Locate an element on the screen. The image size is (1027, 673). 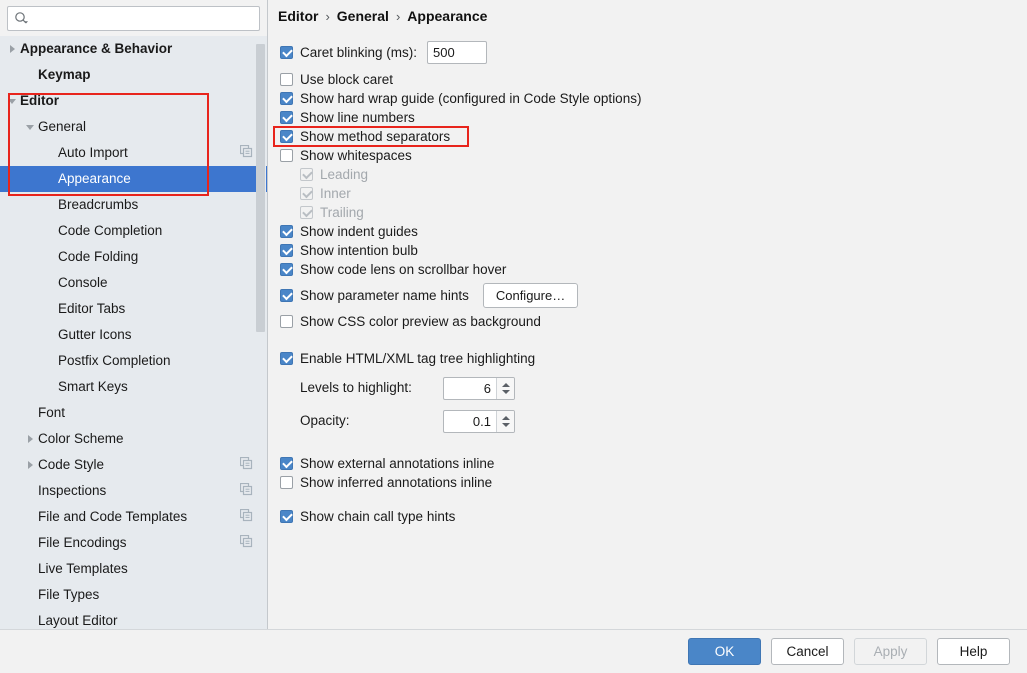
whitespace-inner-checkbox is located at coordinates (306, 193).